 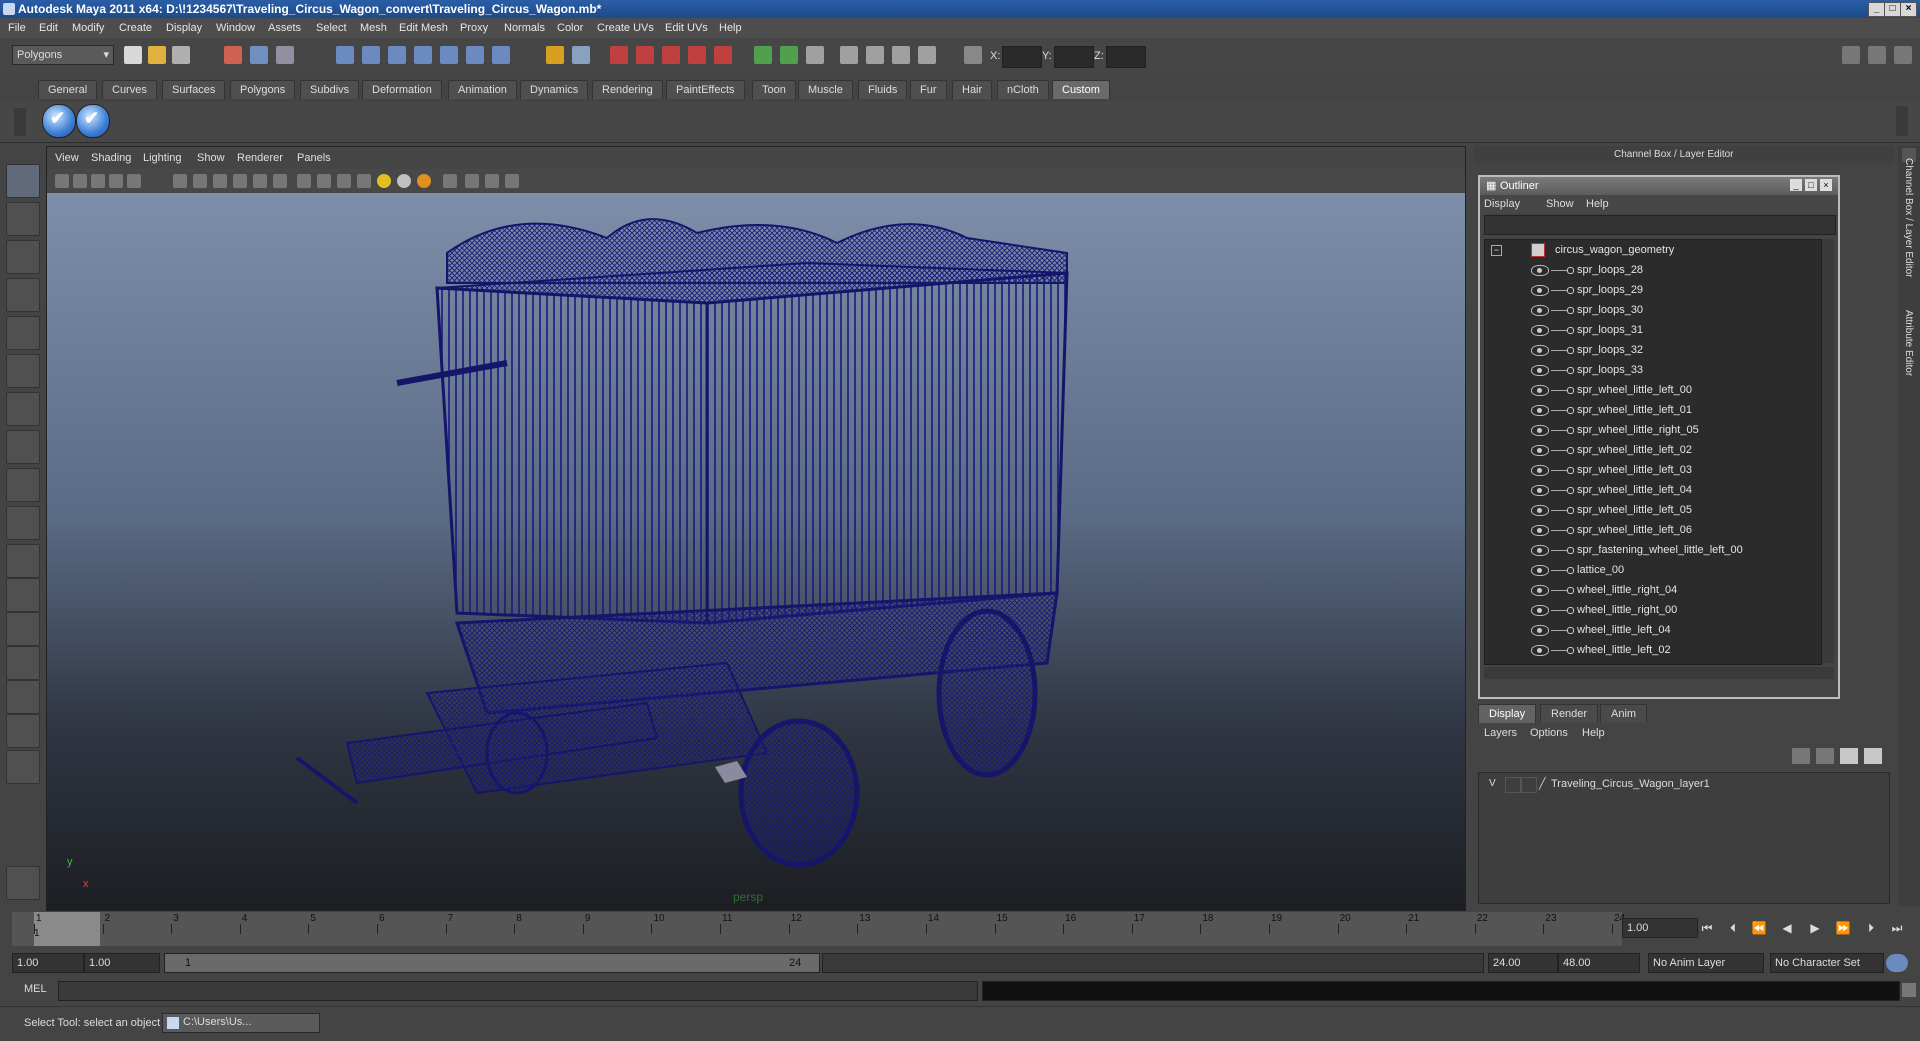 I want to click on move-layer-down-icon, so click(x=1825, y=756).